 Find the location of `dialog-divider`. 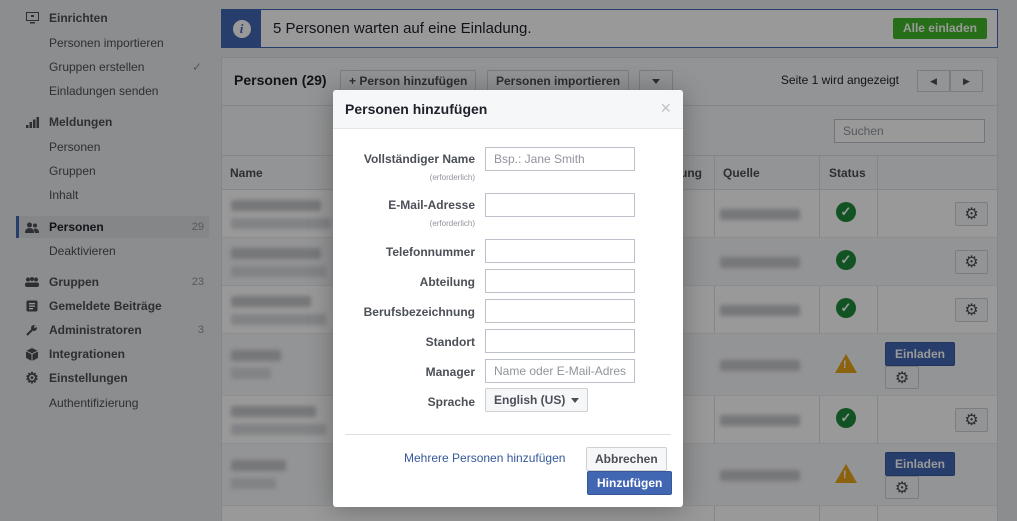

dialog-divider is located at coordinates (508, 434).